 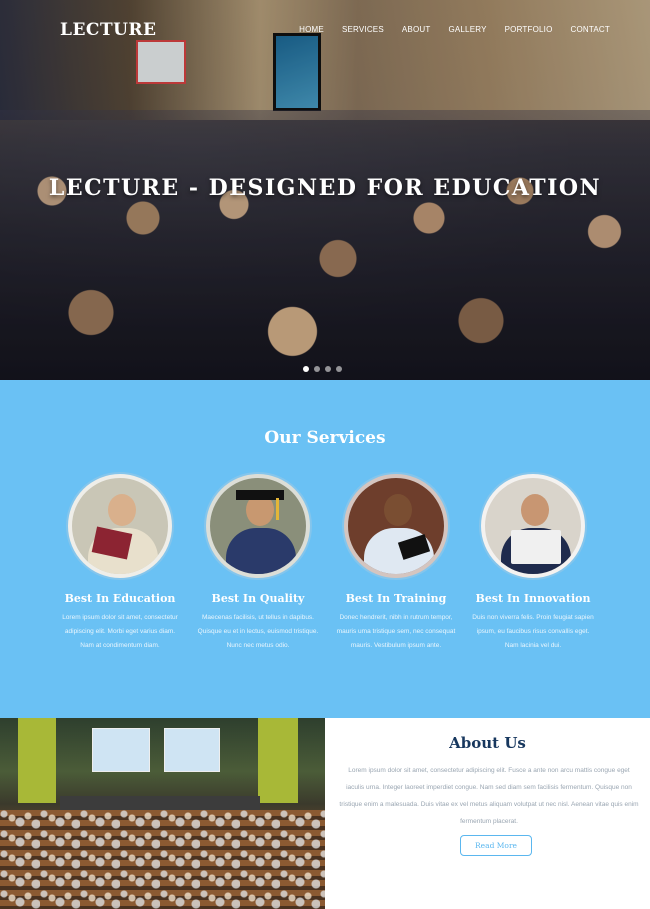 I want to click on service-title: Best In Innovation, so click(x=533, y=598).